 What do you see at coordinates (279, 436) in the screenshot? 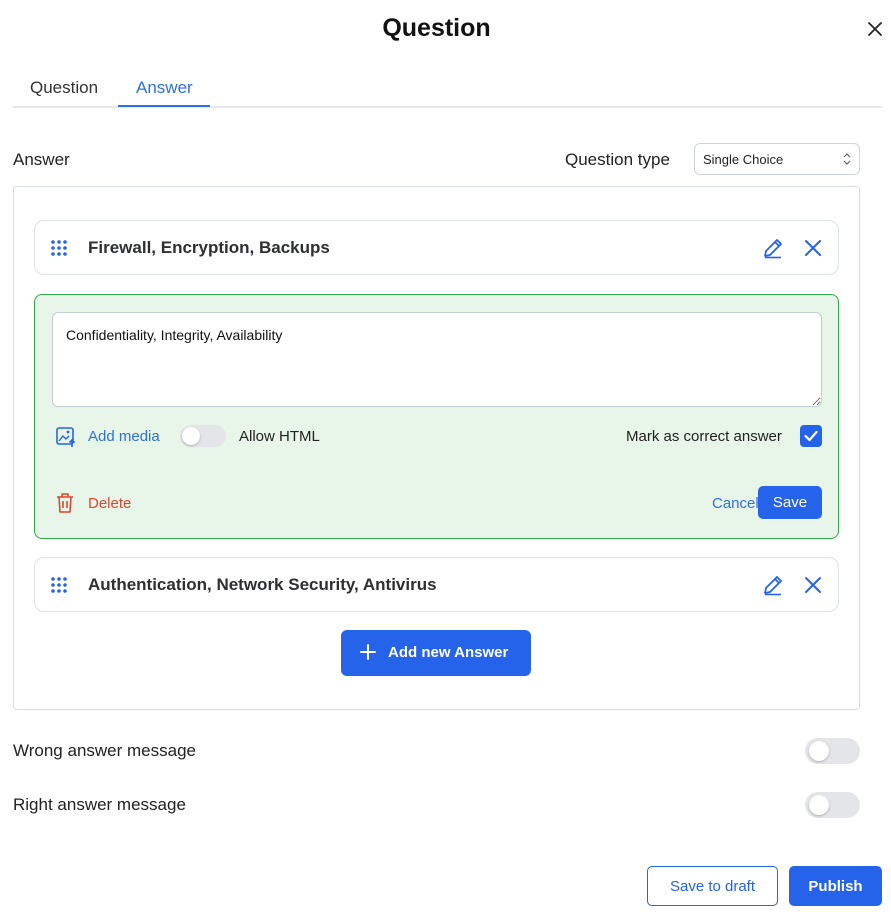
I see `allow-html-label: Allow HTML` at bounding box center [279, 436].